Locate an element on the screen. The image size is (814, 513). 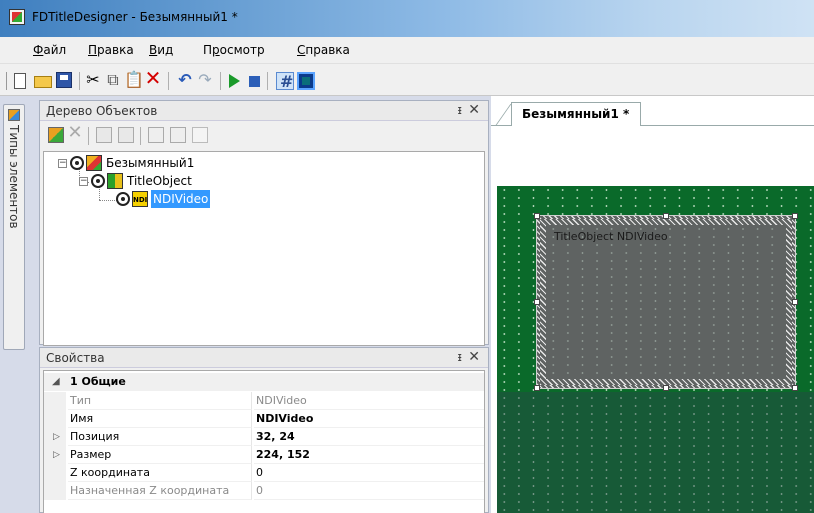
menu-preview: Просмотр is located at coordinates (234, 50).